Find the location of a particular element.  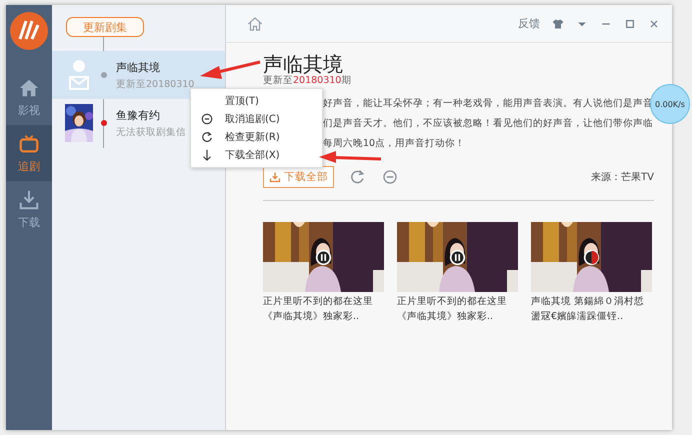

video-card: 声临其境 第鍚綿０涓村悊盪冦€嬪皞濡跺僵铚.. is located at coordinates (591, 273).